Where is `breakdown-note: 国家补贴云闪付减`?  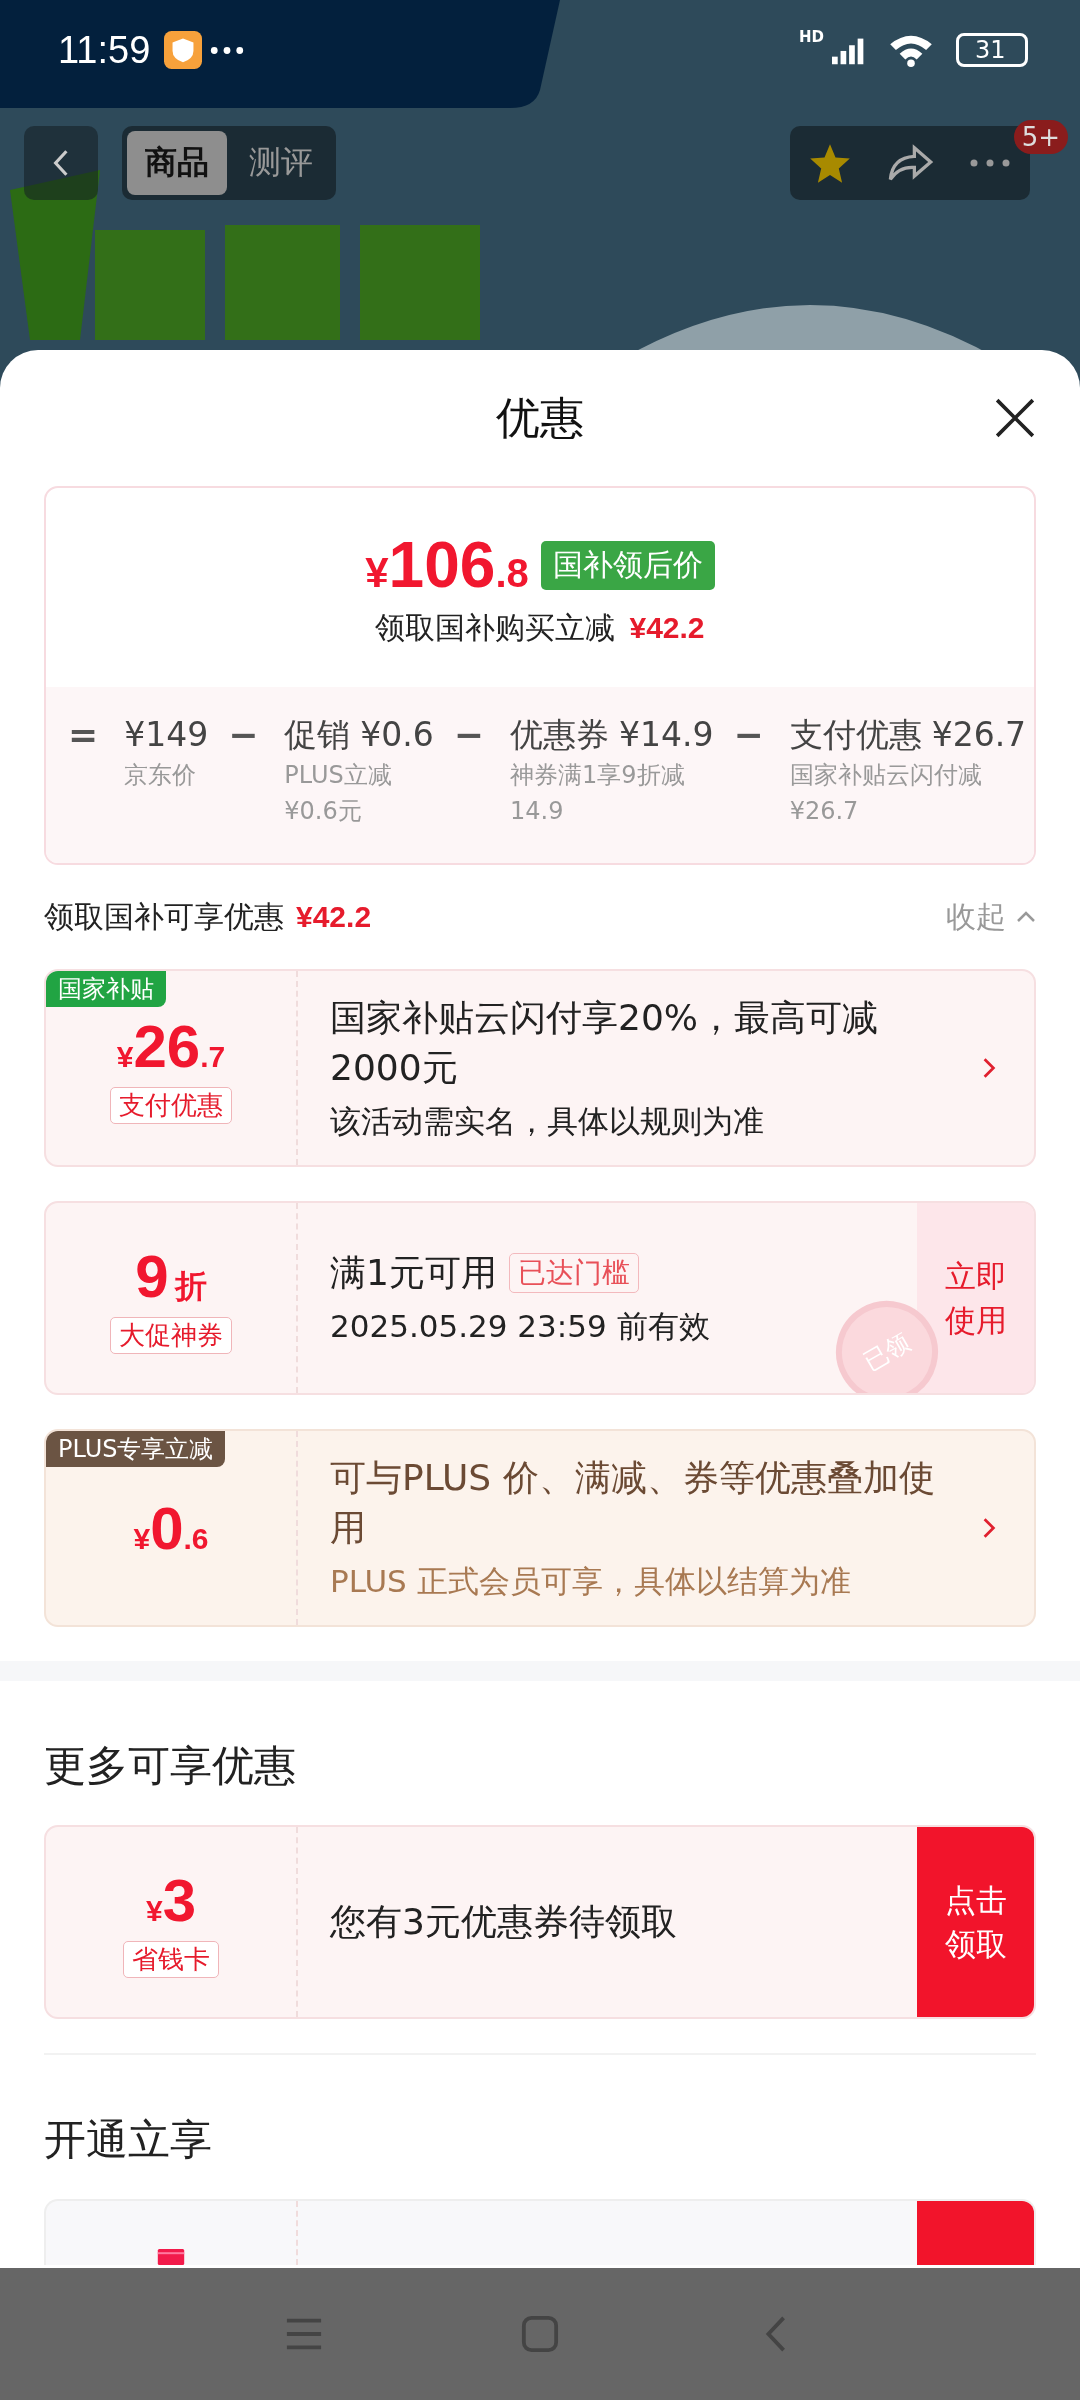 breakdown-note: 国家补贴云闪付减 is located at coordinates (886, 775).